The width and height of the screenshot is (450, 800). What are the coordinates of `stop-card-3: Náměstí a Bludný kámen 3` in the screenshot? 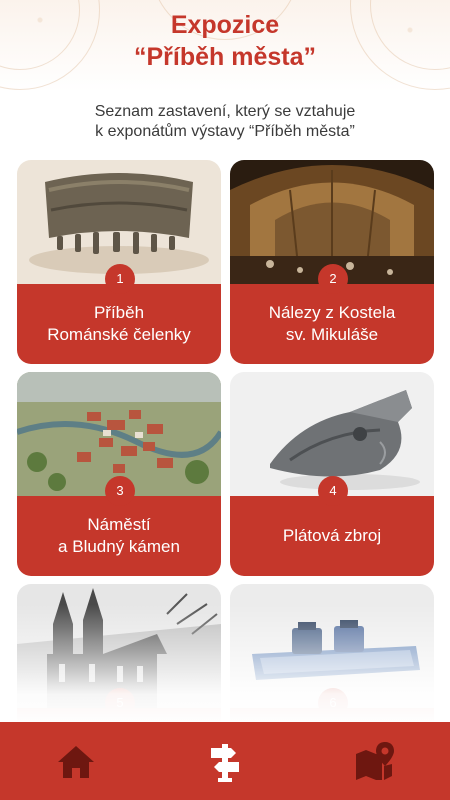 It's located at (119, 474).